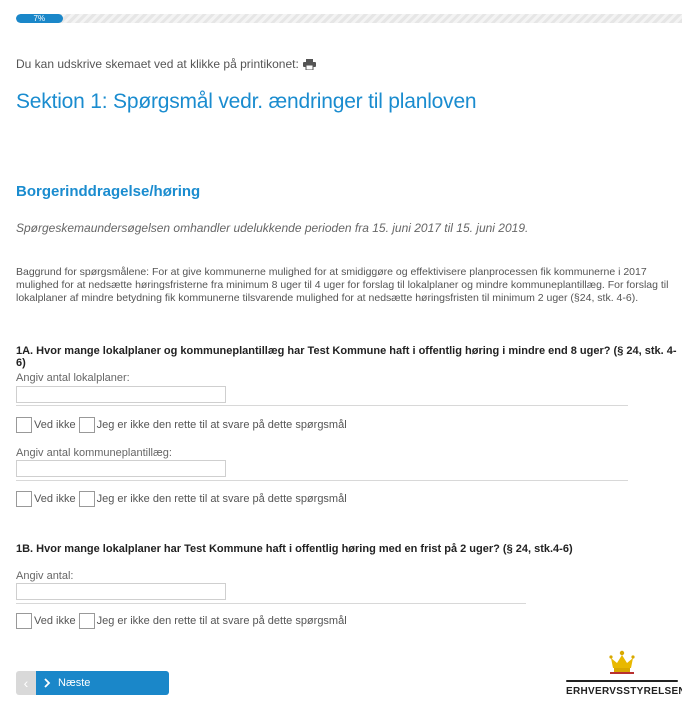 This screenshot has height=716, width=682. What do you see at coordinates (26, 683) in the screenshot?
I see `previous-button: ‹` at bounding box center [26, 683].